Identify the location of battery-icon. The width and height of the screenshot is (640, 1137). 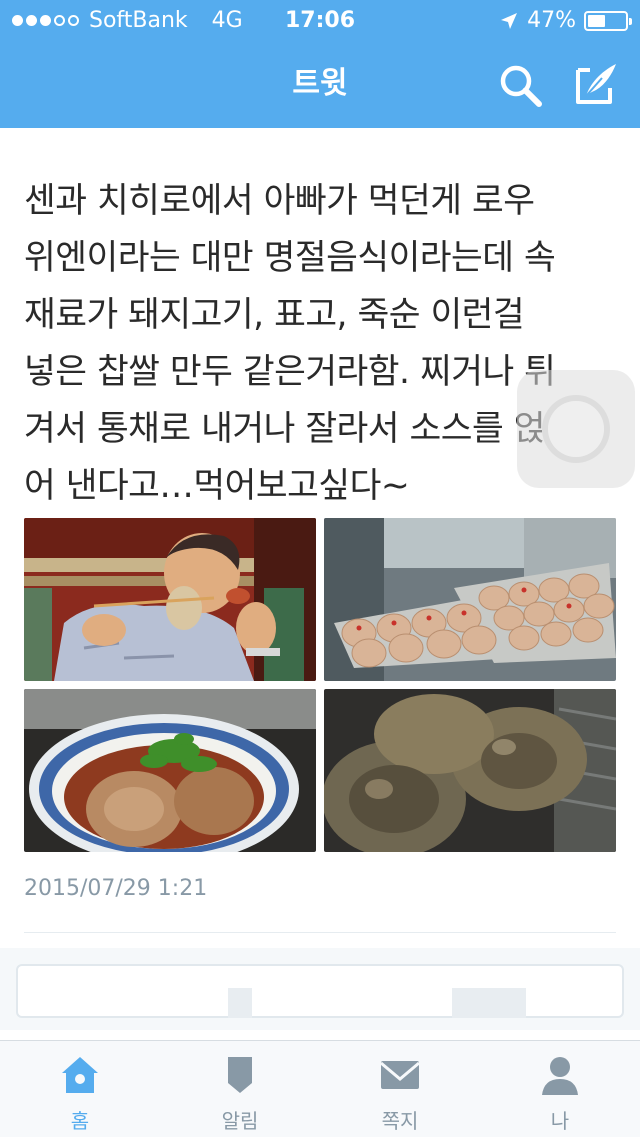
(608, 20).